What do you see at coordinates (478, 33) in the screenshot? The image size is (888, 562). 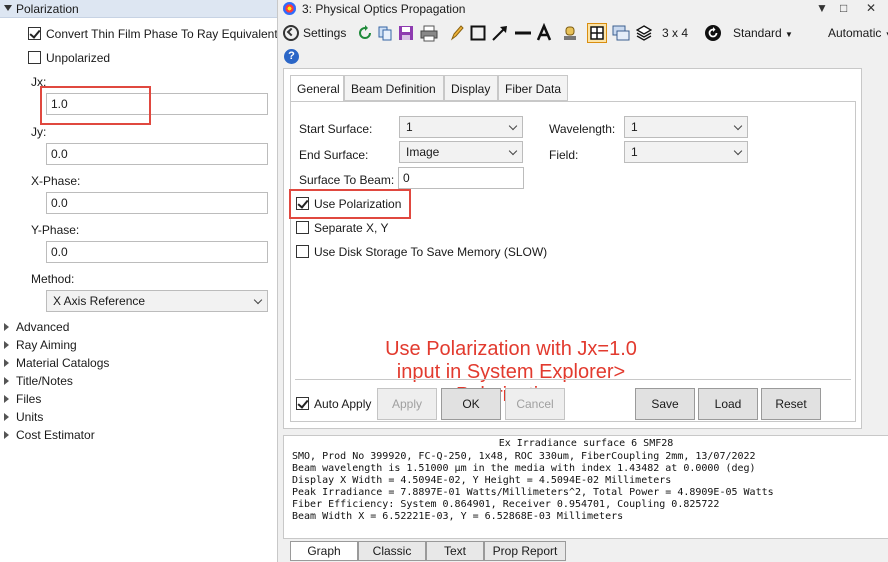 I see `rectangle-icon` at bounding box center [478, 33].